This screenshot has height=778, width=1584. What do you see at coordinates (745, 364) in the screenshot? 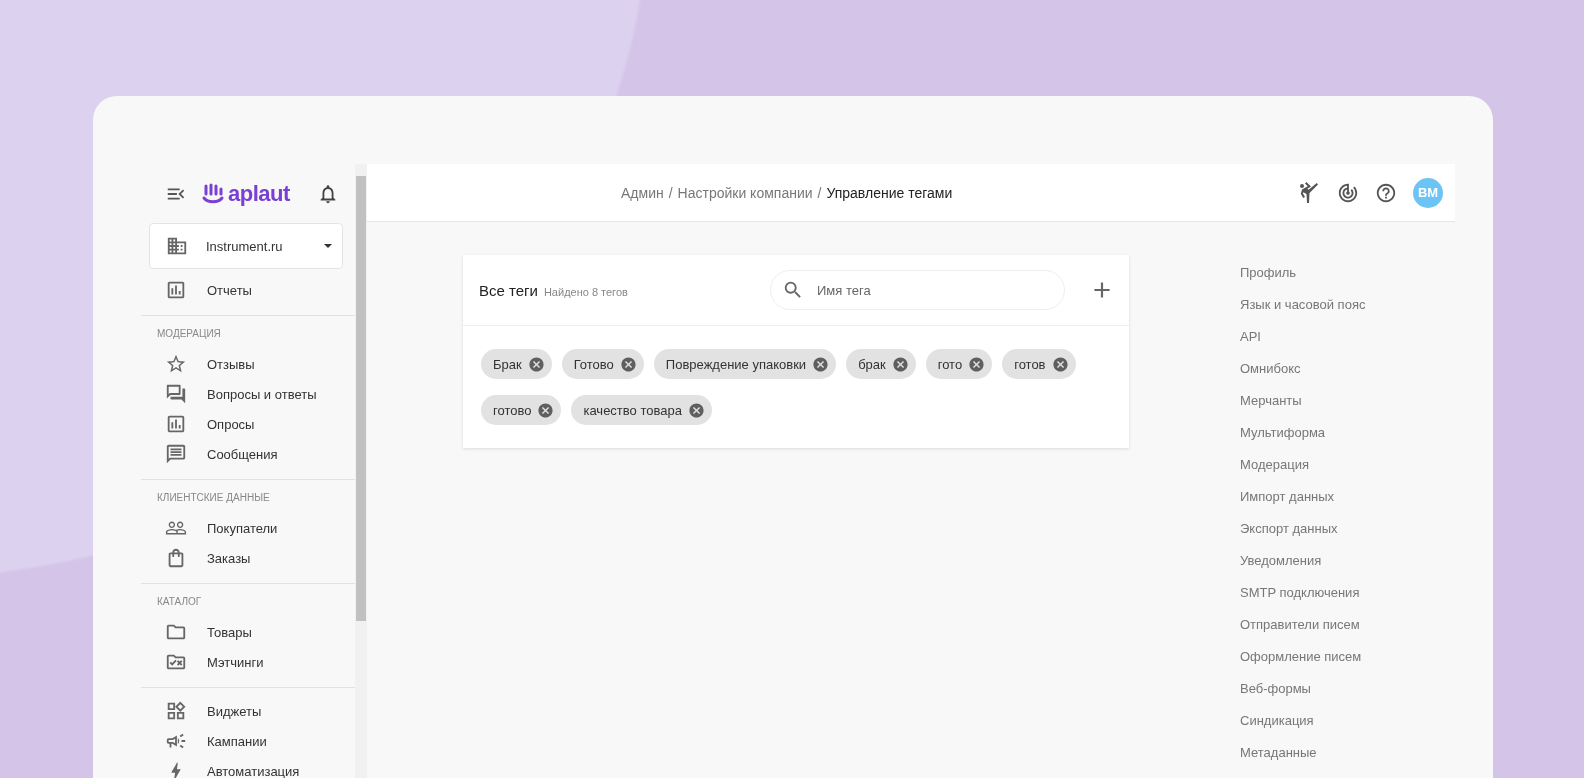
I see `tag-chip: Повреждение упаковки` at bounding box center [745, 364].